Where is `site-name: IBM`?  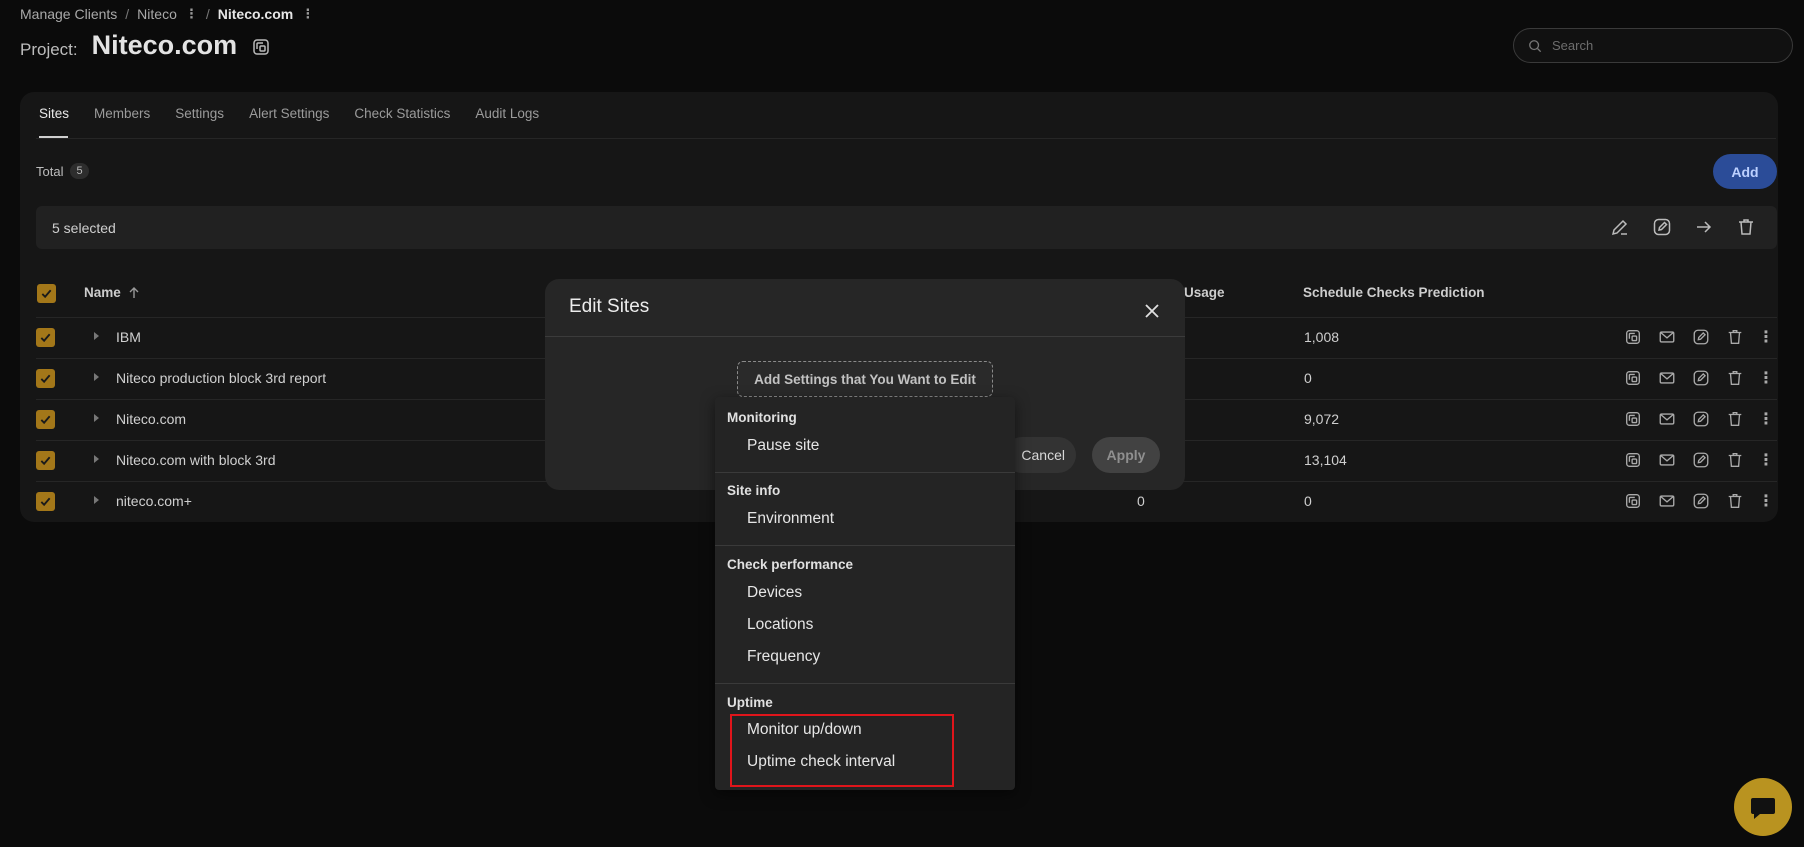 site-name: IBM is located at coordinates (128, 337).